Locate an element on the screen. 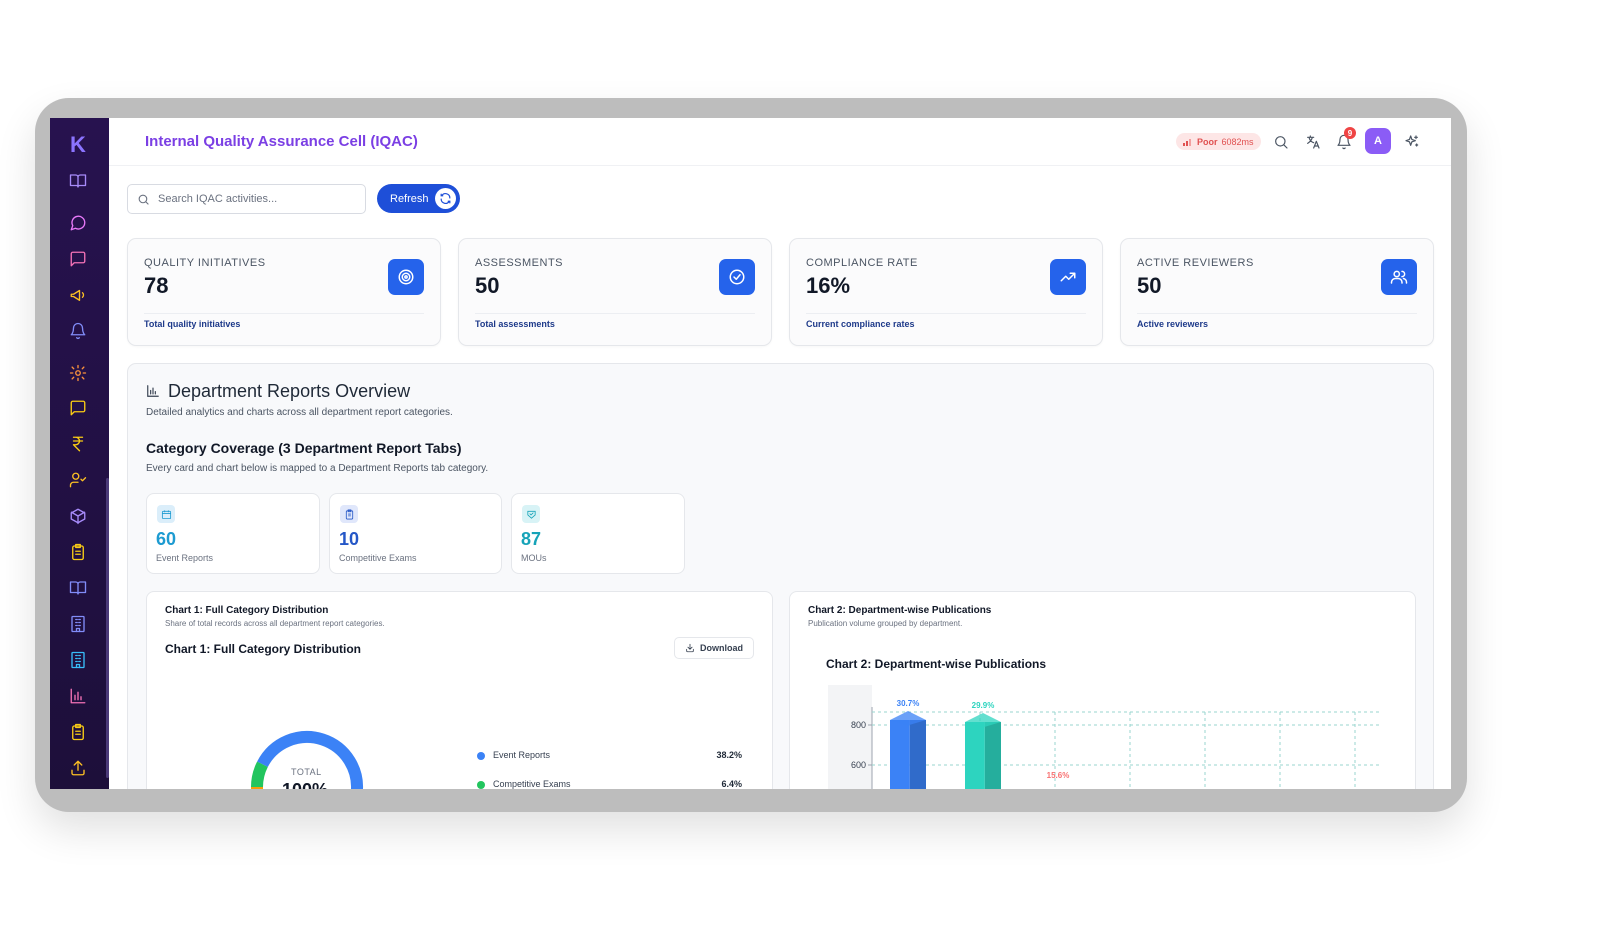 The height and width of the screenshot is (932, 1600). sparkles-icon is located at coordinates (1412, 141).